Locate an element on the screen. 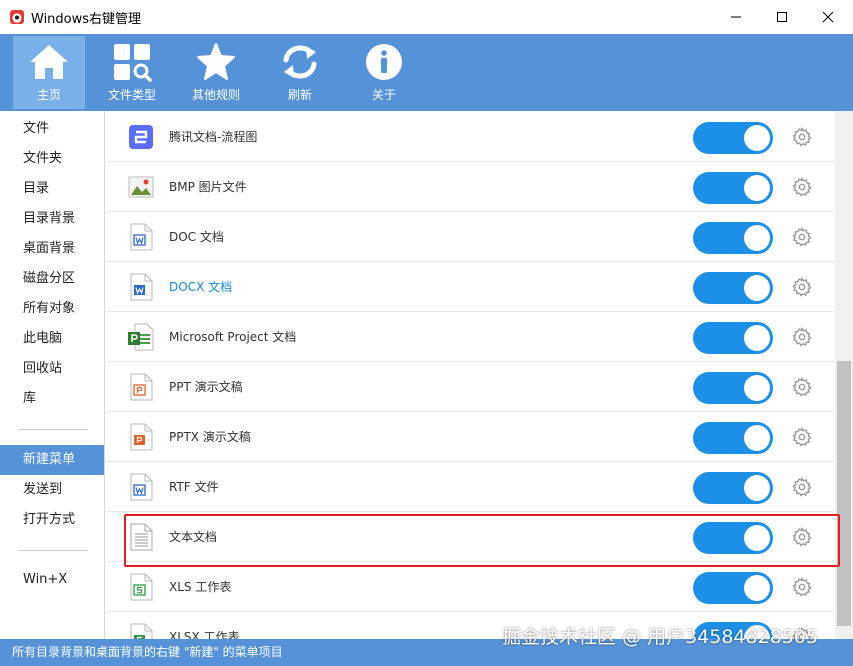 Image resolution: width=853 pixels, height=666 pixels. toolbar-file-type-button: 文件类型 is located at coordinates (132, 72).